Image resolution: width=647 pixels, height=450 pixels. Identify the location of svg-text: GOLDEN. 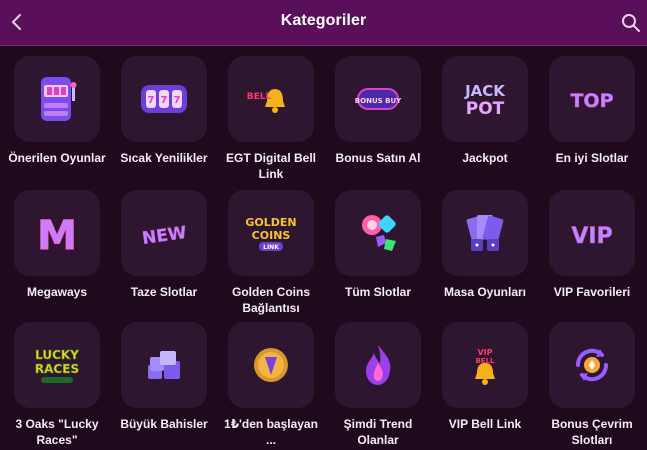
(270, 222).